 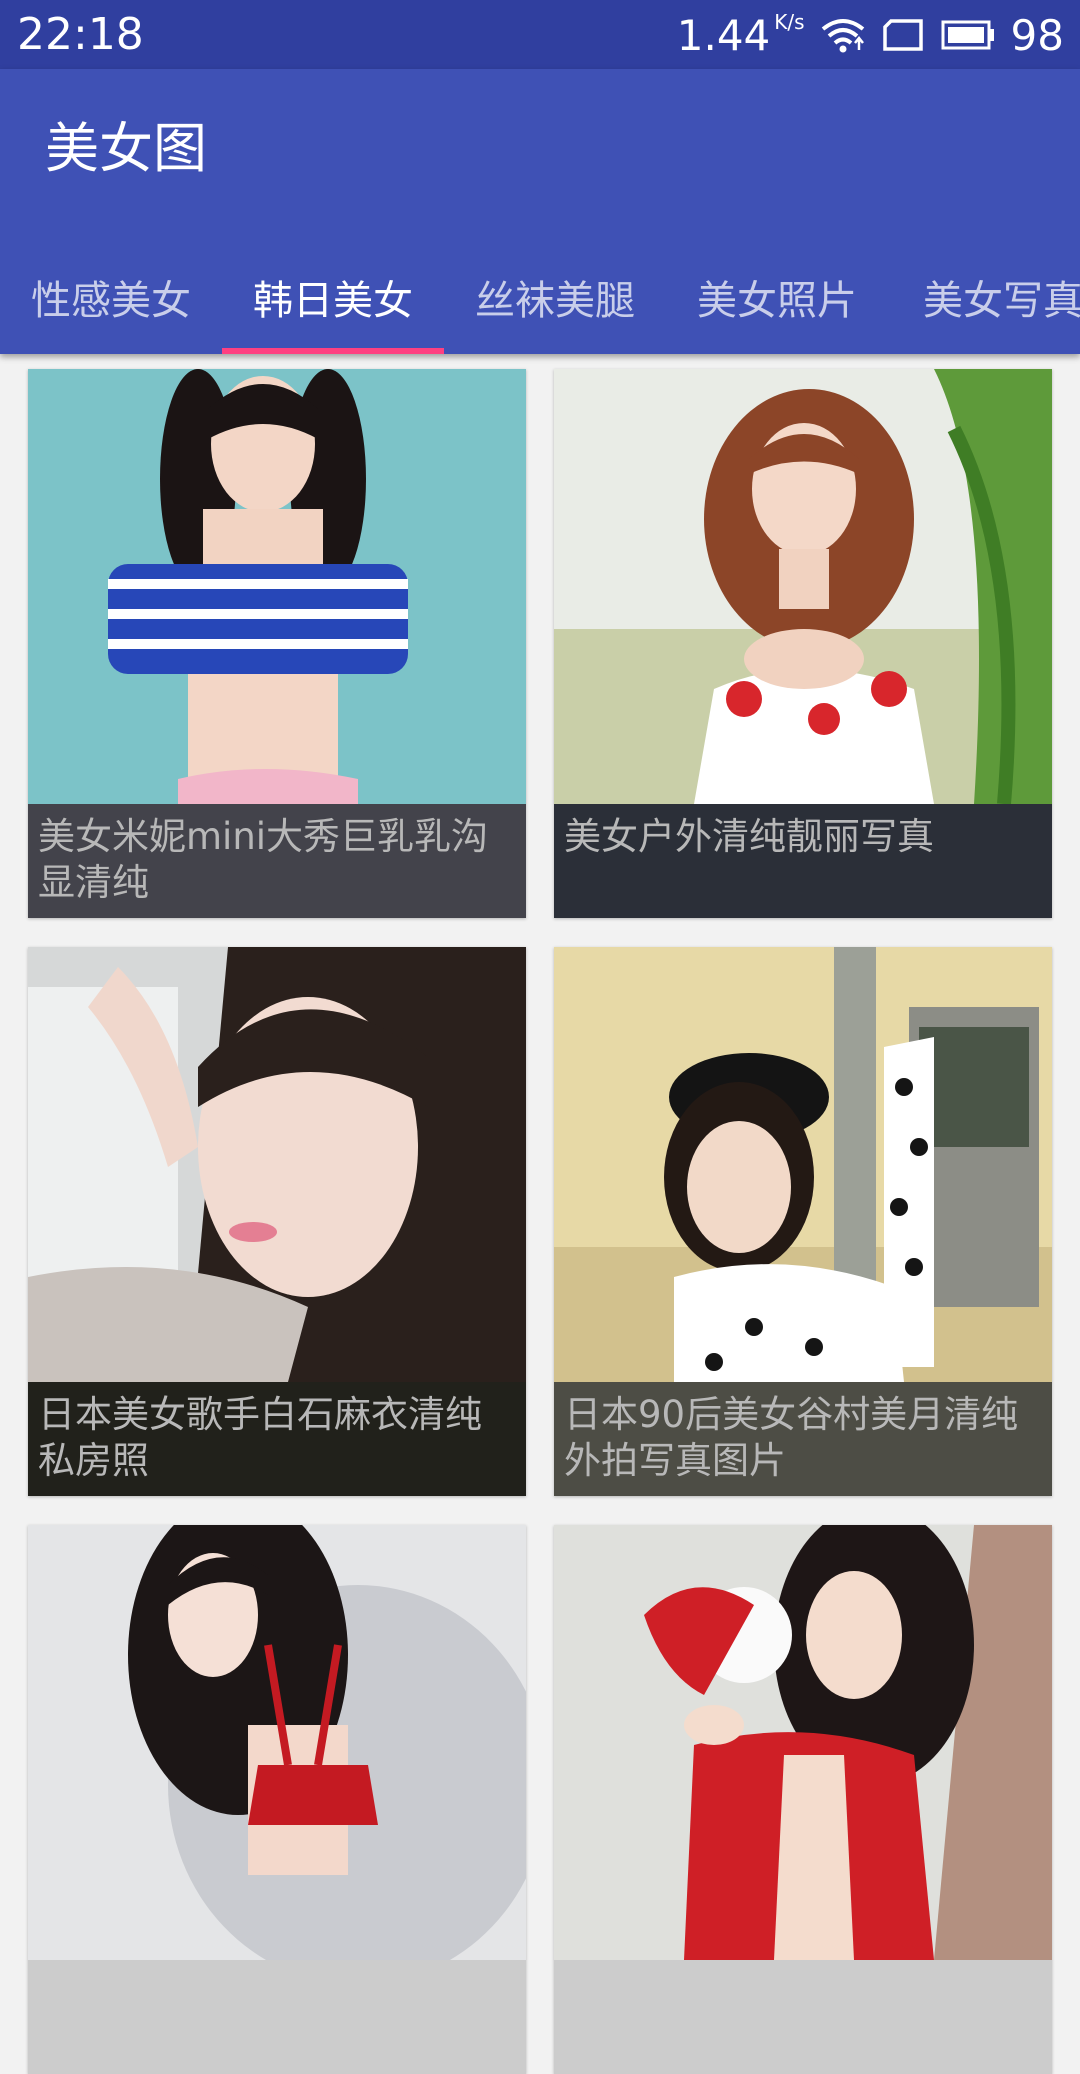 I want to click on photo-card: 日本90后美女谷村美月清纯外拍写真图片, so click(x=803, y=1221).